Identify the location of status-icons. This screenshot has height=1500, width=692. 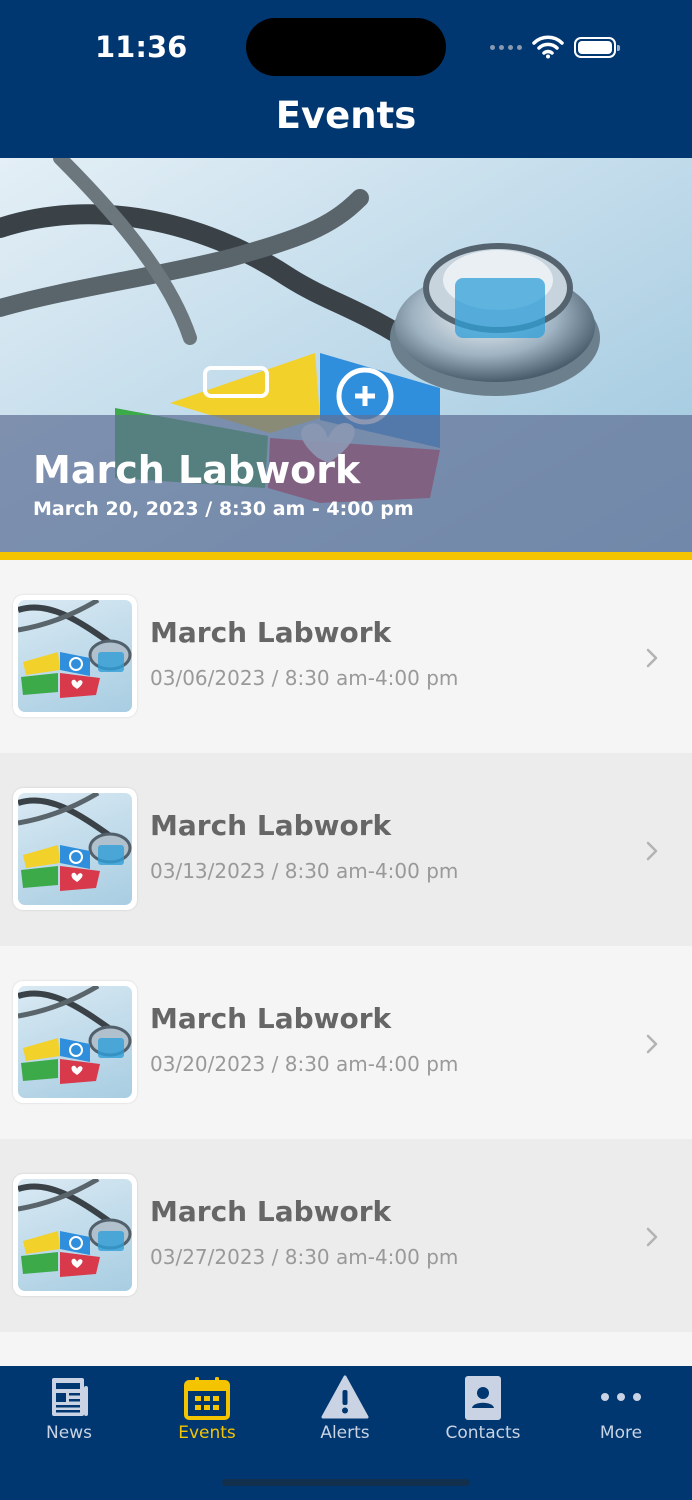
(555, 47).